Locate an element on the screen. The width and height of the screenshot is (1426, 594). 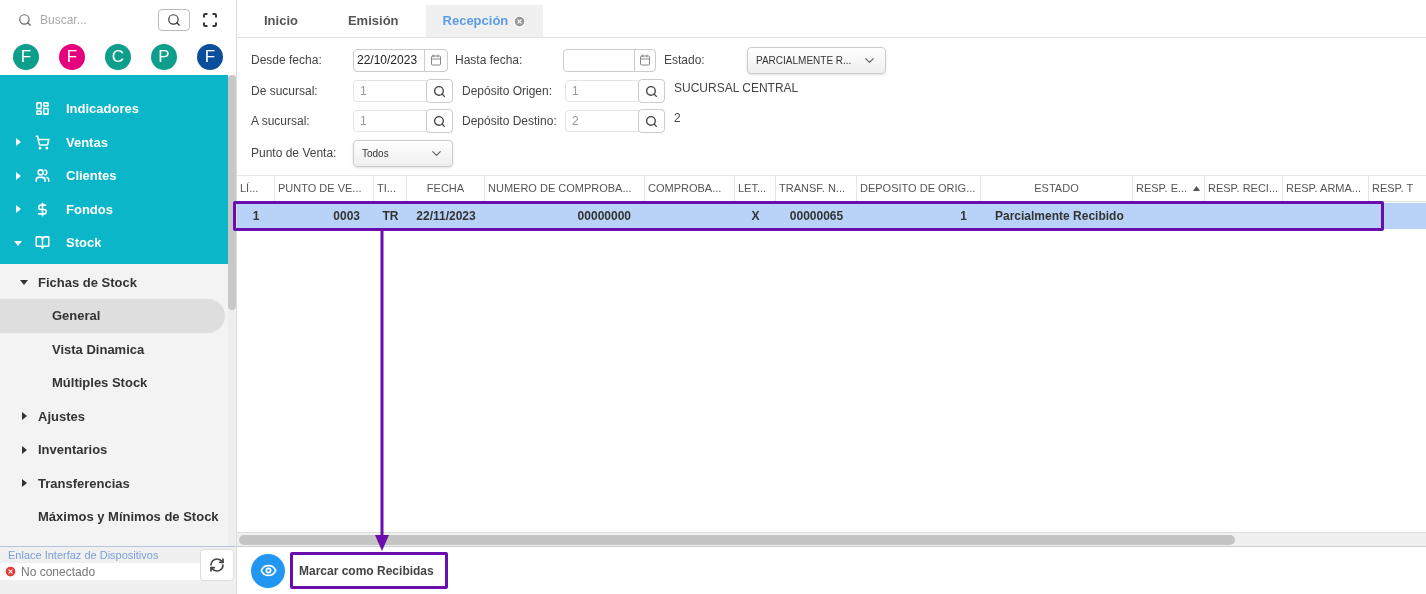
table-cell-text: Parcialmente Recibido is located at coordinates (1059, 216).